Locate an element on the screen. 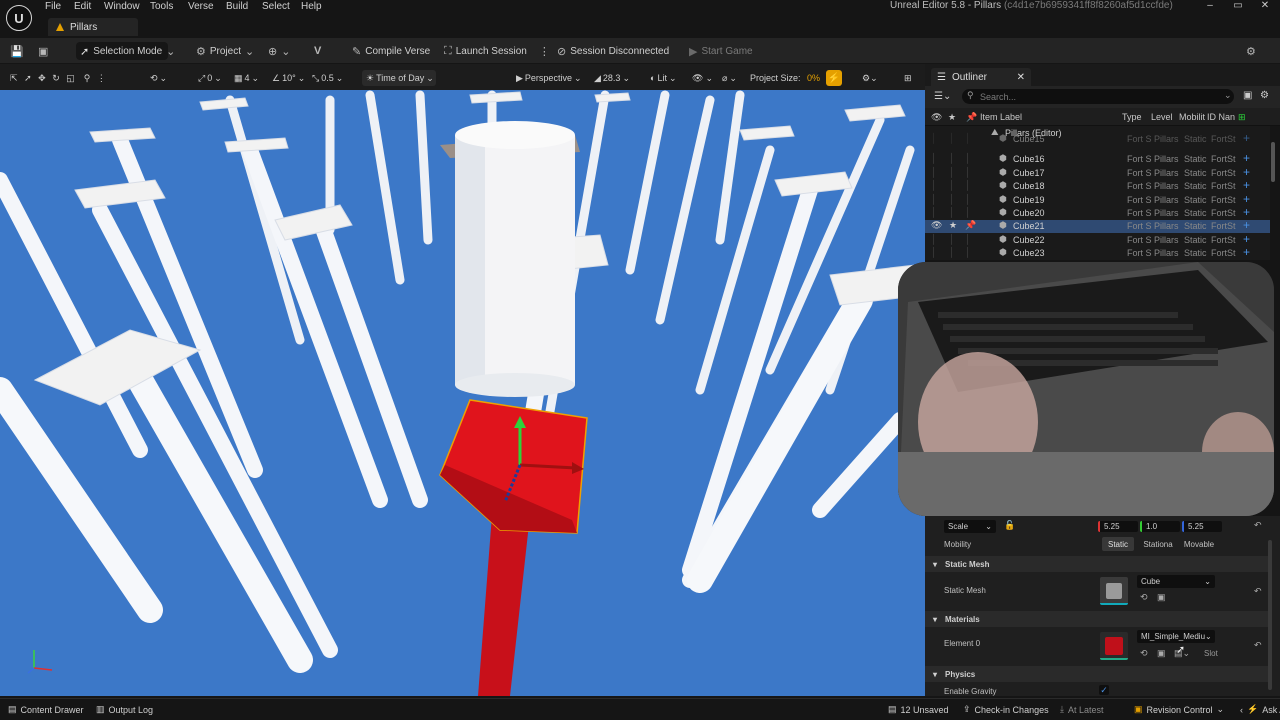 The height and width of the screenshot is (720, 1280). compile-verse-button: ✎ Compile Verse is located at coordinates (391, 51).